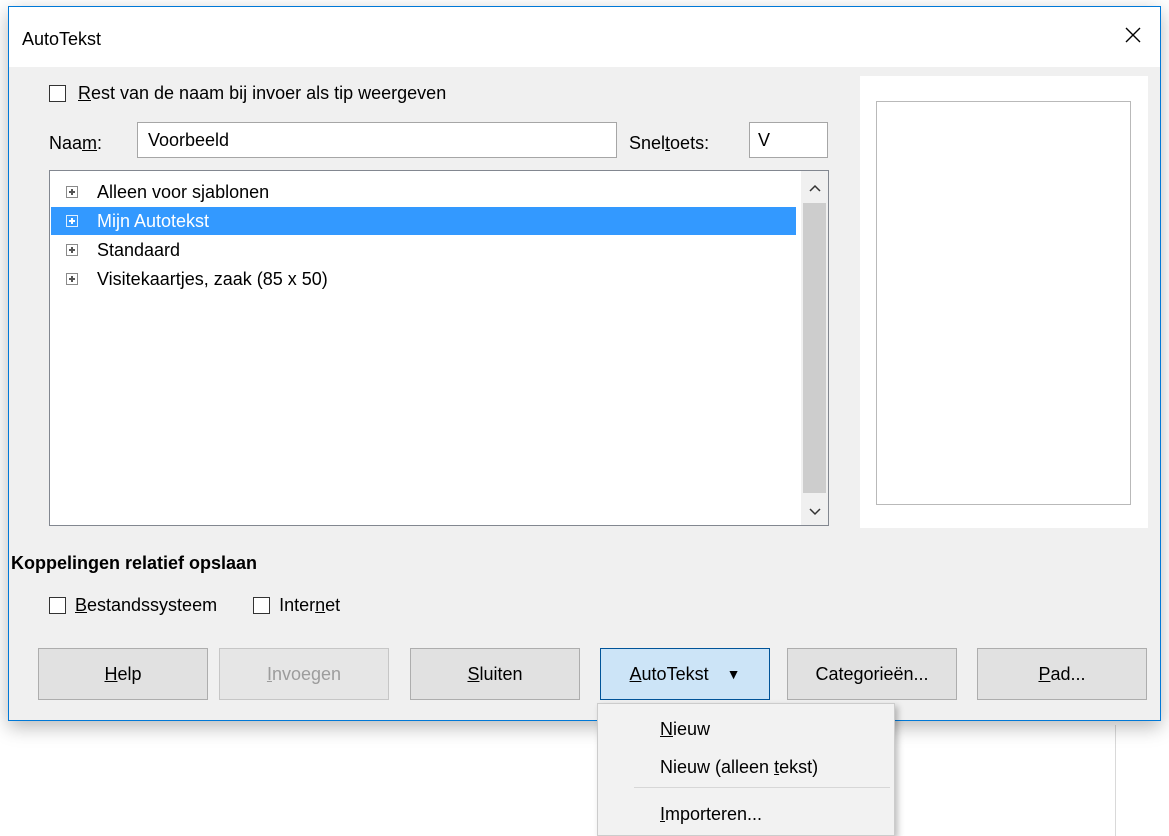  What do you see at coordinates (134, 563) in the screenshot?
I see `links-section-heading: Koppelingen relatief opslaan` at bounding box center [134, 563].